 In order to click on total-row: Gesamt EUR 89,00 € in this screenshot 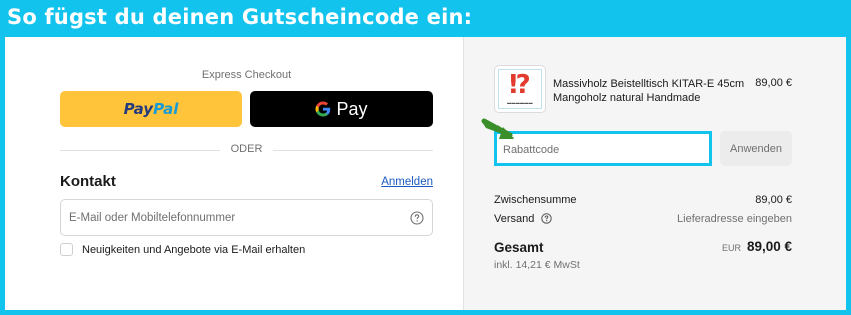, I will do `click(643, 248)`.